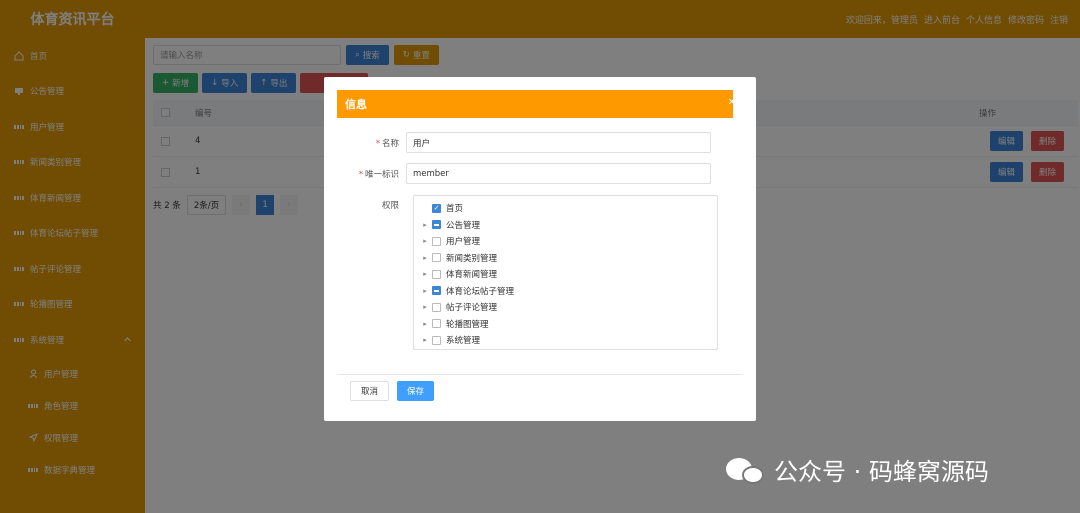  I want to click on tree-node: ▸ 公告管理, so click(565, 225).